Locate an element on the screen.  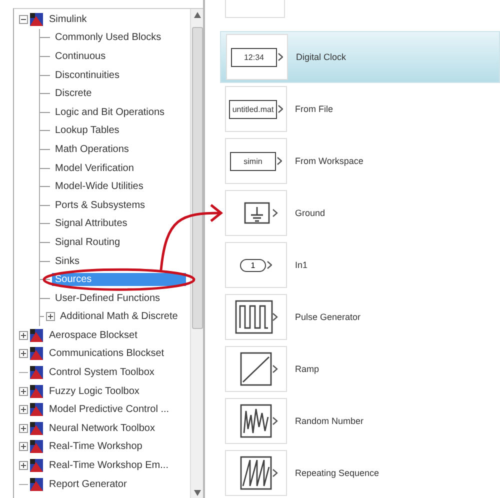
block-row: simin From Workspace is located at coordinates (360, 161).